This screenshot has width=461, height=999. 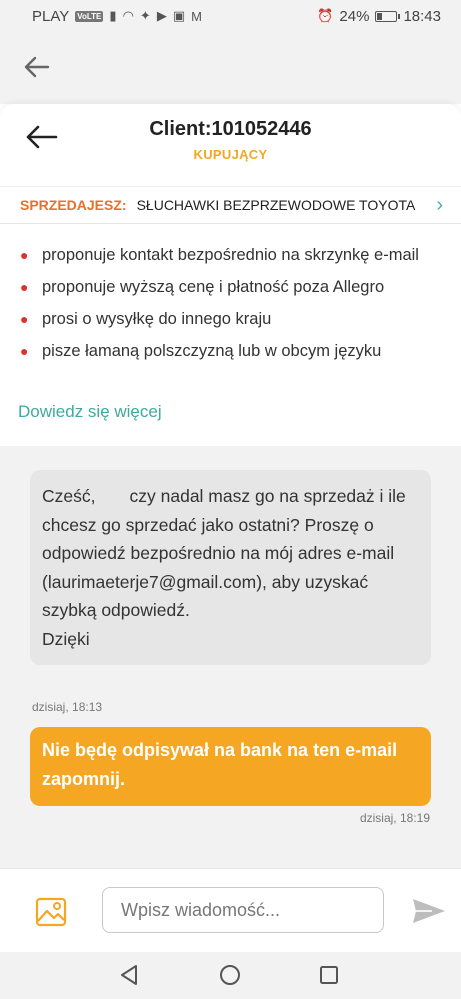 I want to click on learn-more-link: Dowiedz się więcej, so click(x=90, y=412).